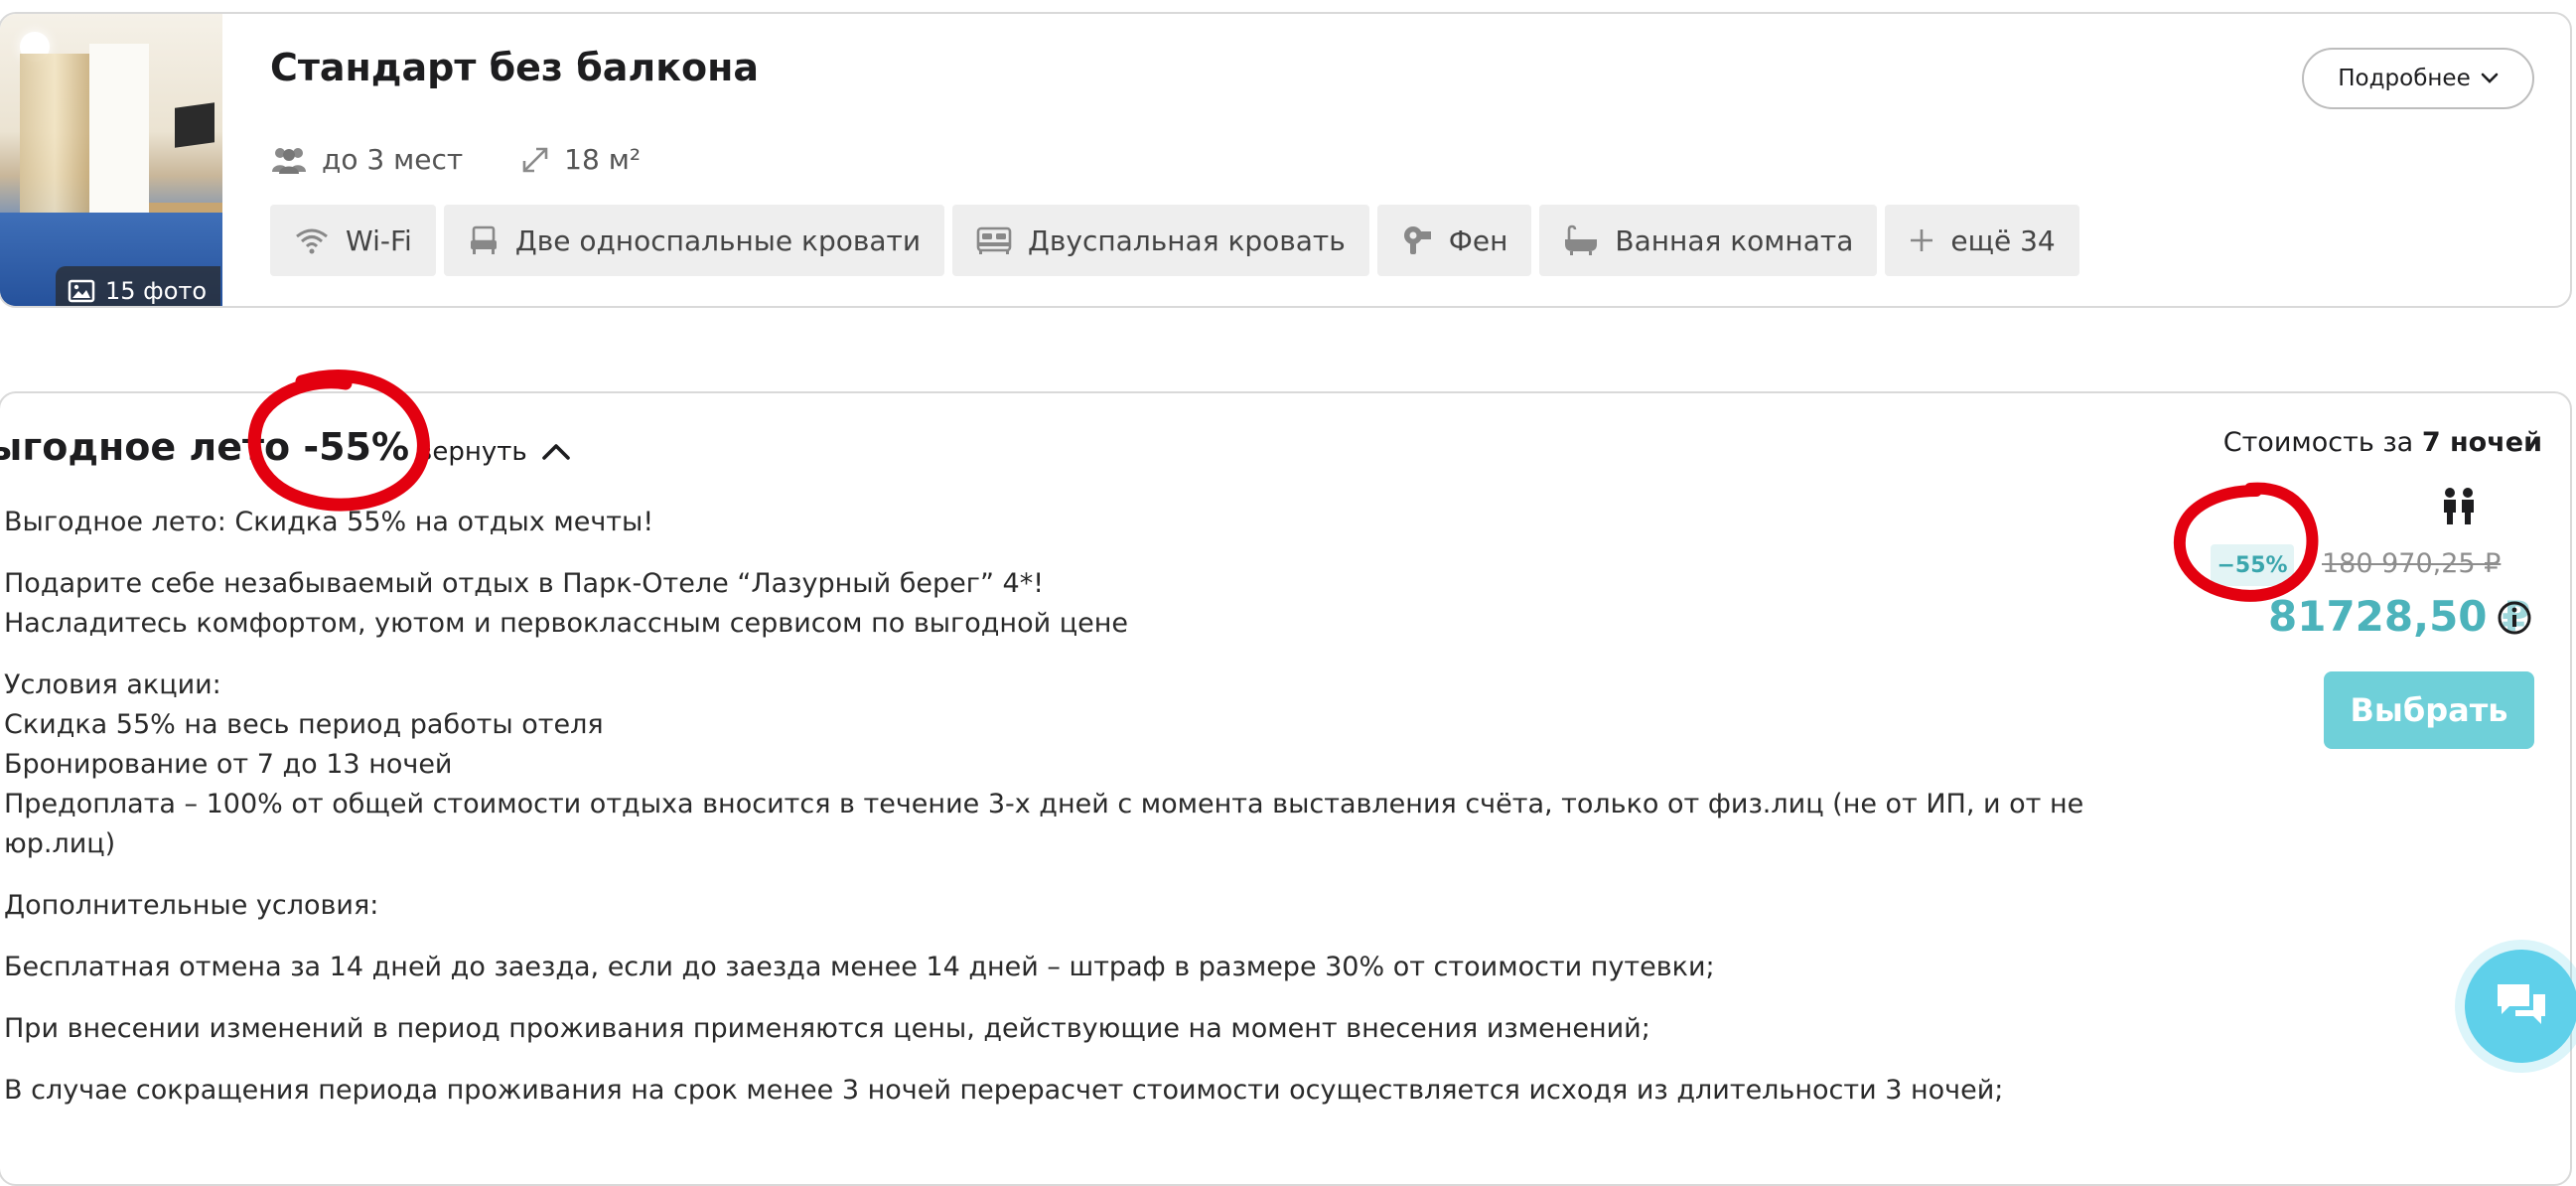  I want to click on discount-badge: −55%, so click(2253, 565).